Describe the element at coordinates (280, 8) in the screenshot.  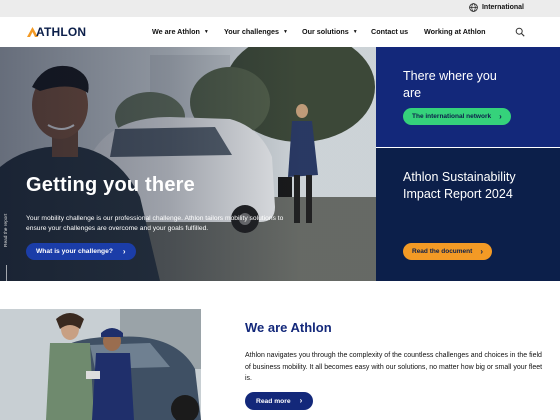
I see `top-utility-bar: International` at that location.